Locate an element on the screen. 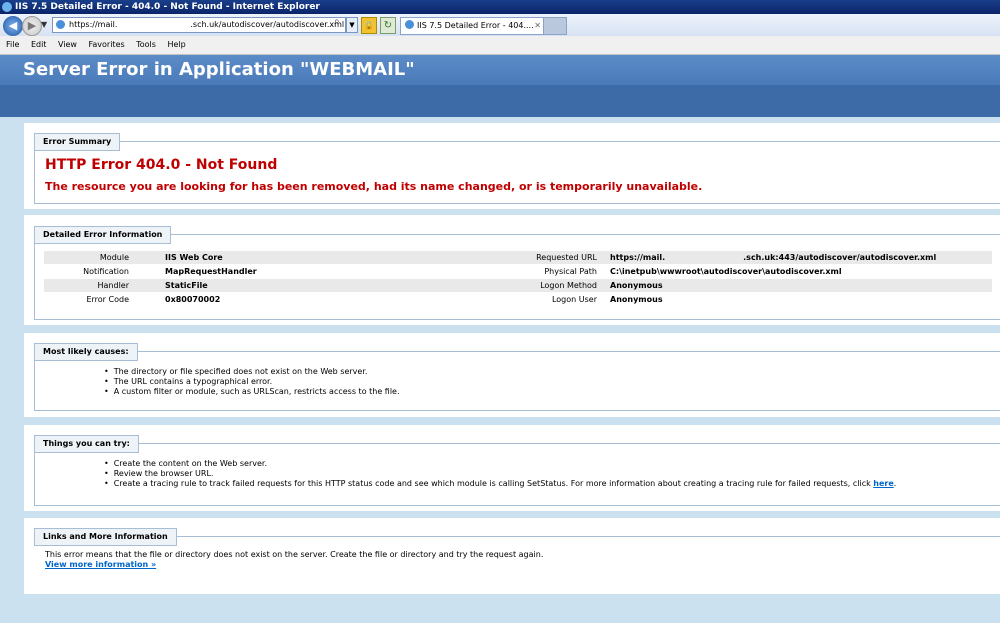 This screenshot has width=1000, height=623. detail-row-module: Module IIS Web Core is located at coordinates (256, 257).